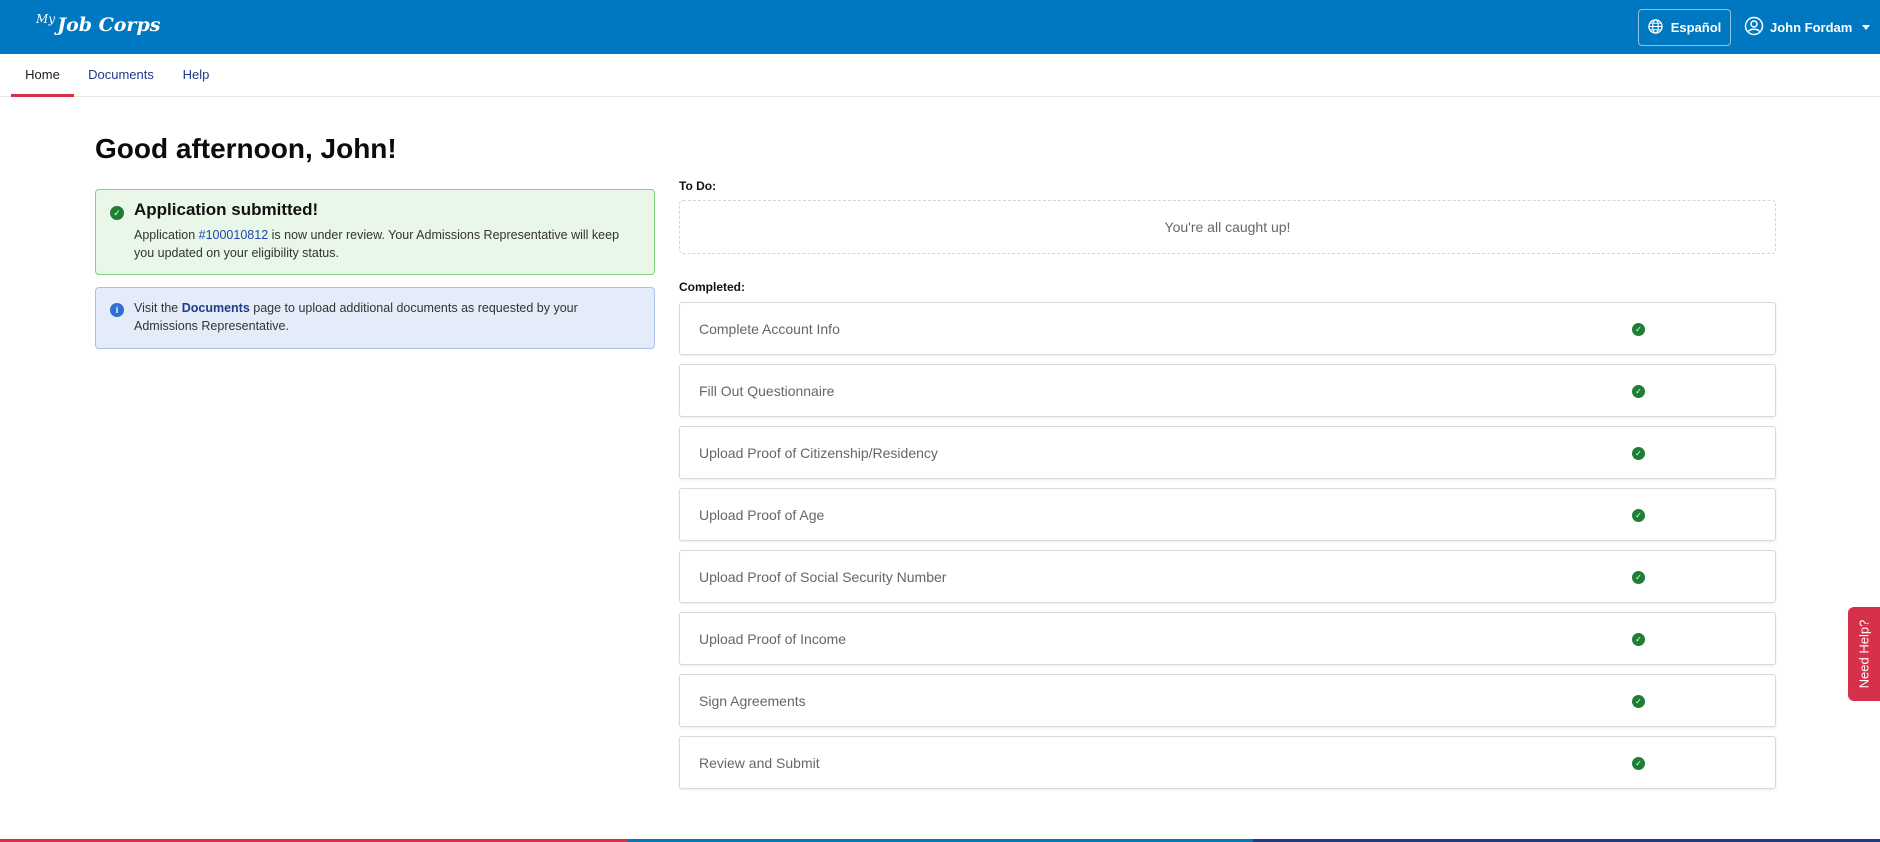  Describe the element at coordinates (773, 639) in the screenshot. I see `task-label: Upload Proof of Income` at that location.